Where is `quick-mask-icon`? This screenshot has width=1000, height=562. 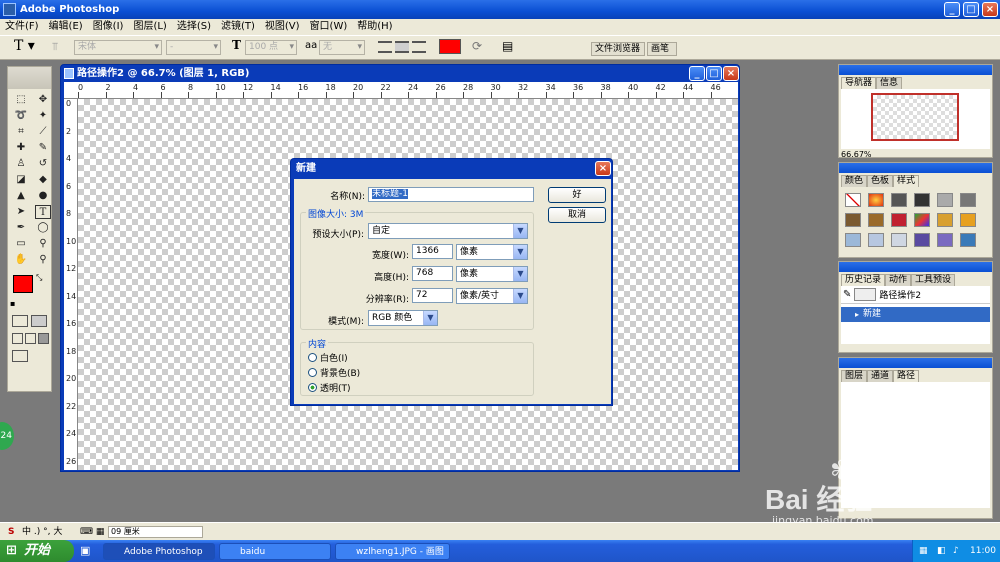
quick-mask-icon is located at coordinates (39, 321).